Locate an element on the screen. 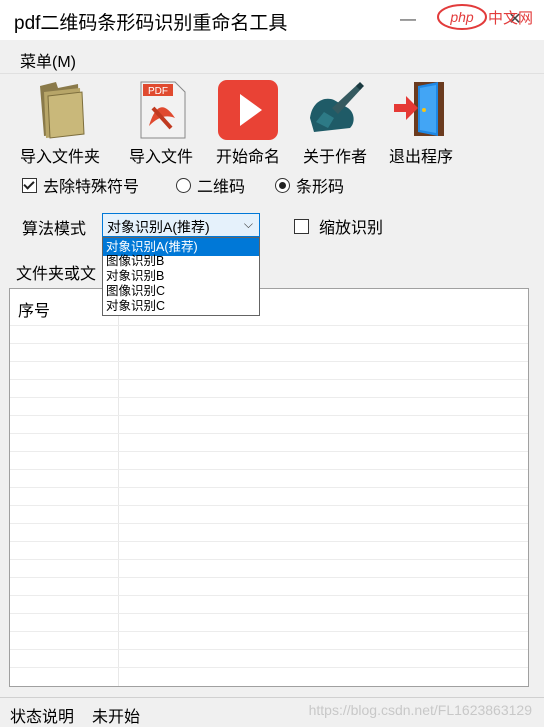 This screenshot has height=727, width=544. folder-icon is located at coordinates (62, 110).